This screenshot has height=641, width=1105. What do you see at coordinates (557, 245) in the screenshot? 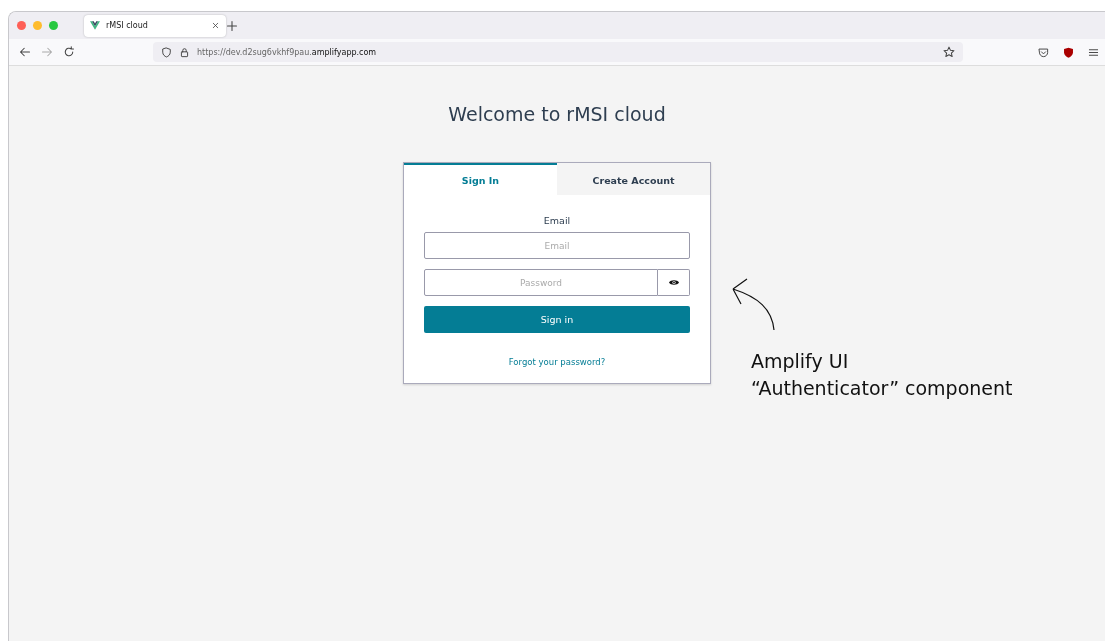
I see `email-field: Email` at bounding box center [557, 245].